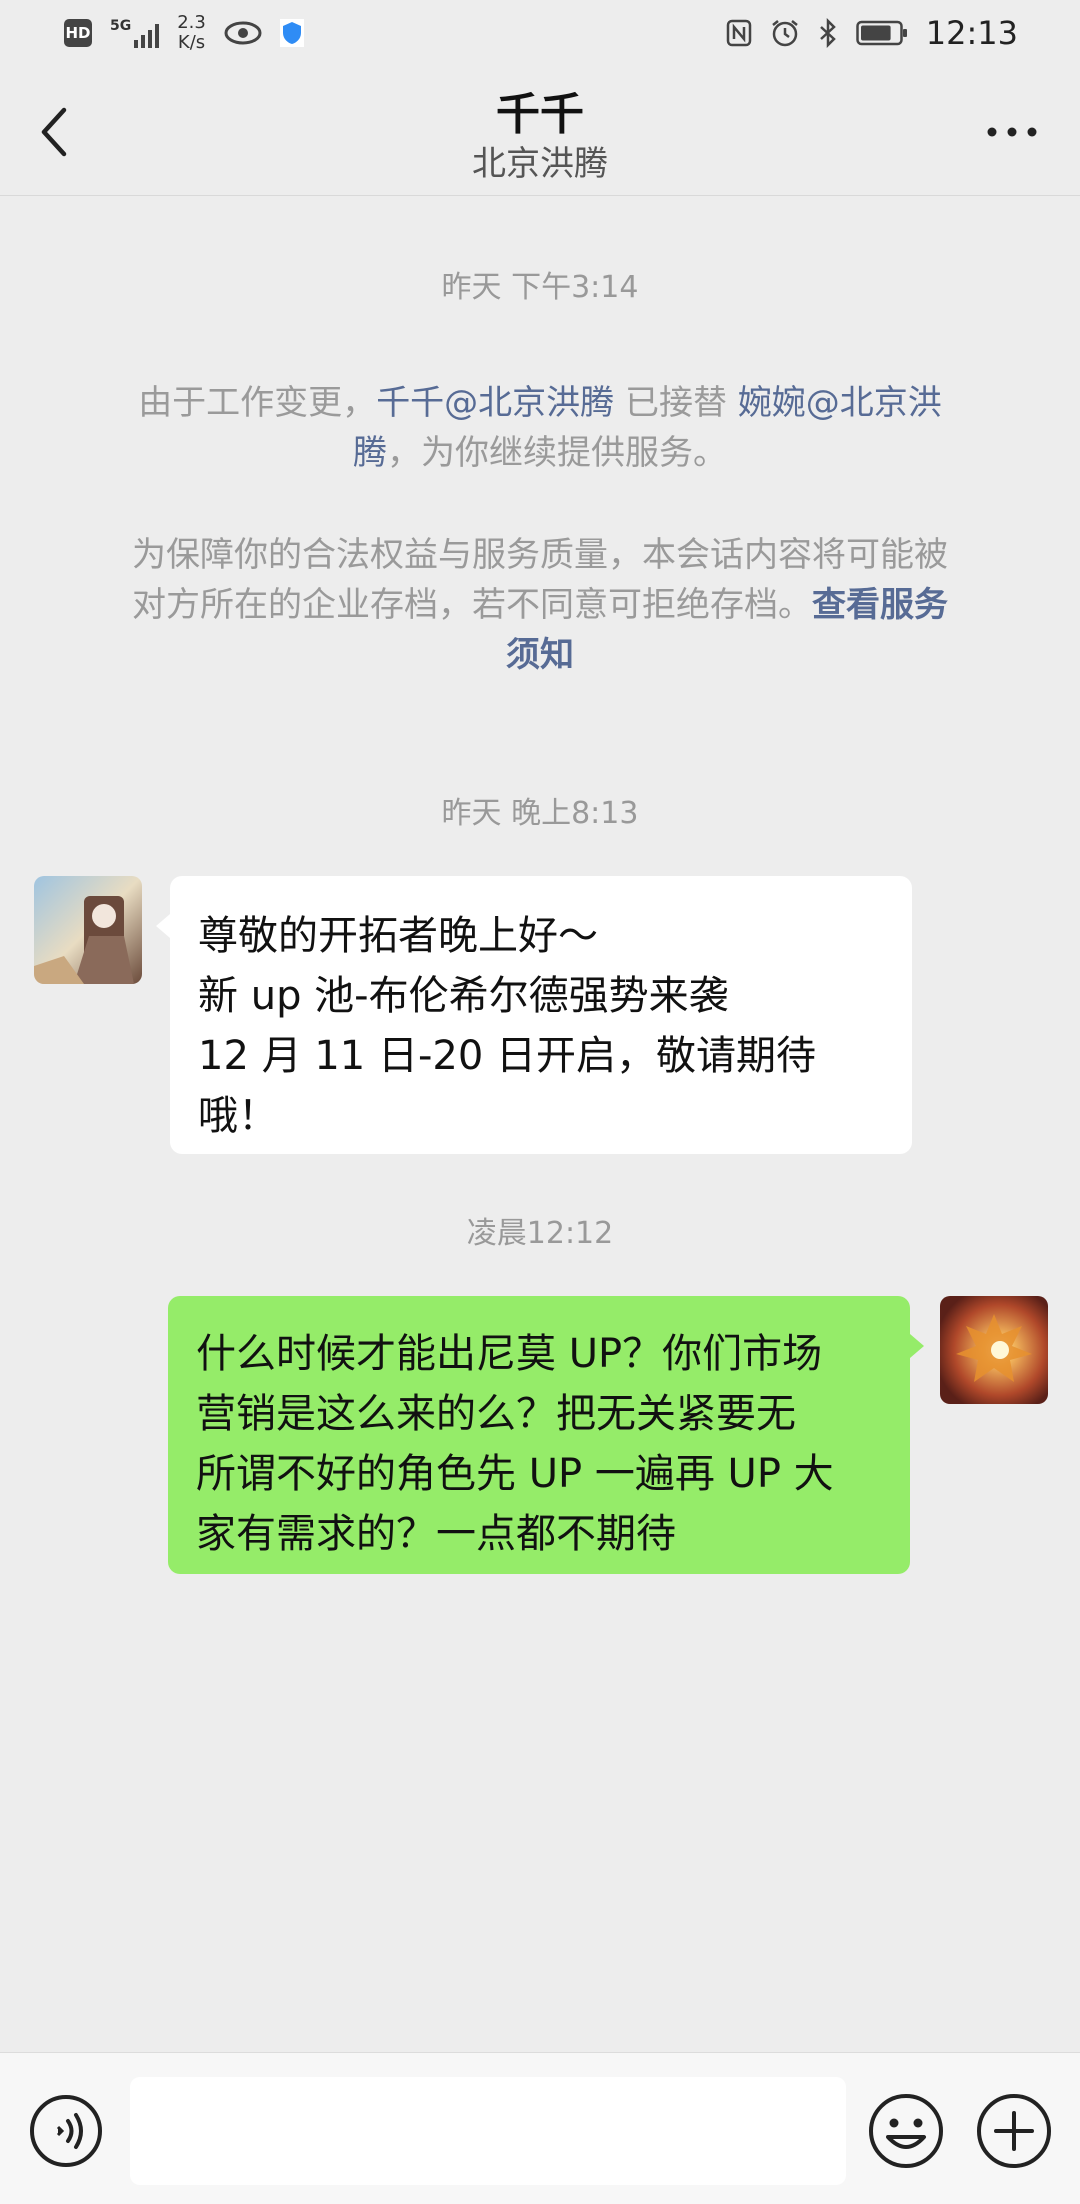  What do you see at coordinates (436, 1534) in the screenshot?
I see `message-line: 家有需求的？一点都不期待` at bounding box center [436, 1534].